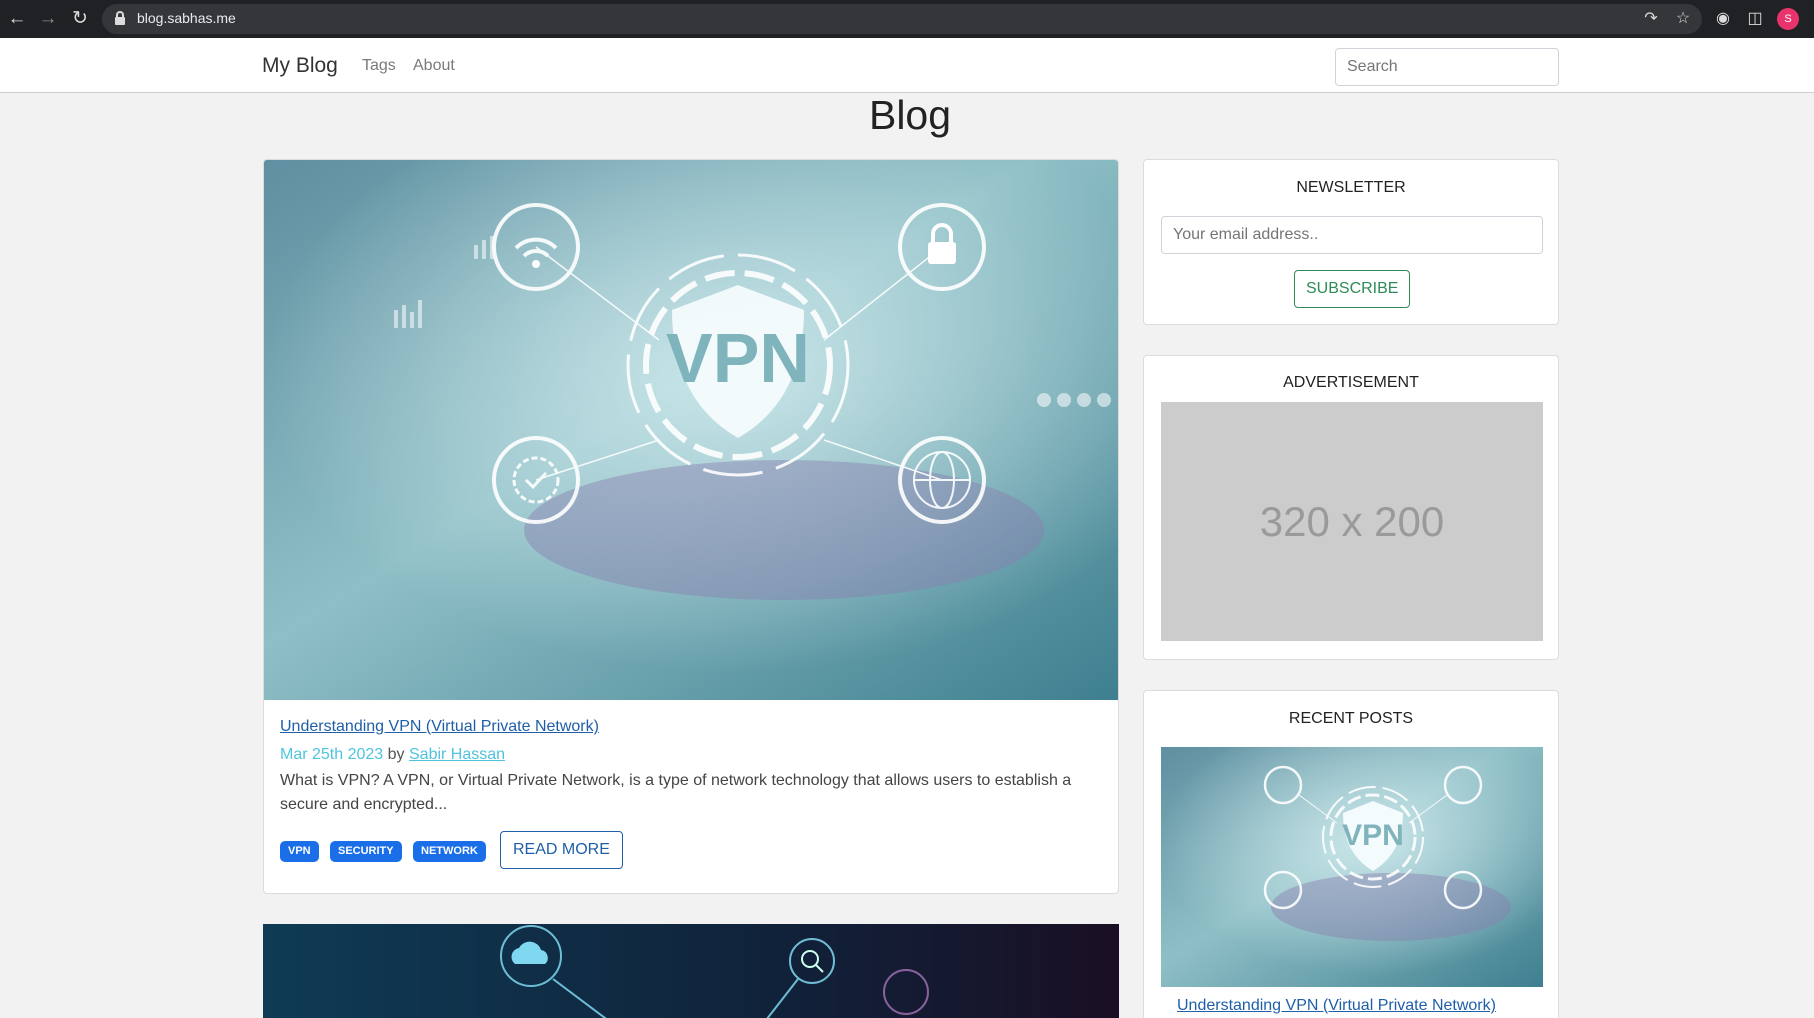  Describe the element at coordinates (1723, 19) in the screenshot. I see `extensions-icon: ◉` at that location.